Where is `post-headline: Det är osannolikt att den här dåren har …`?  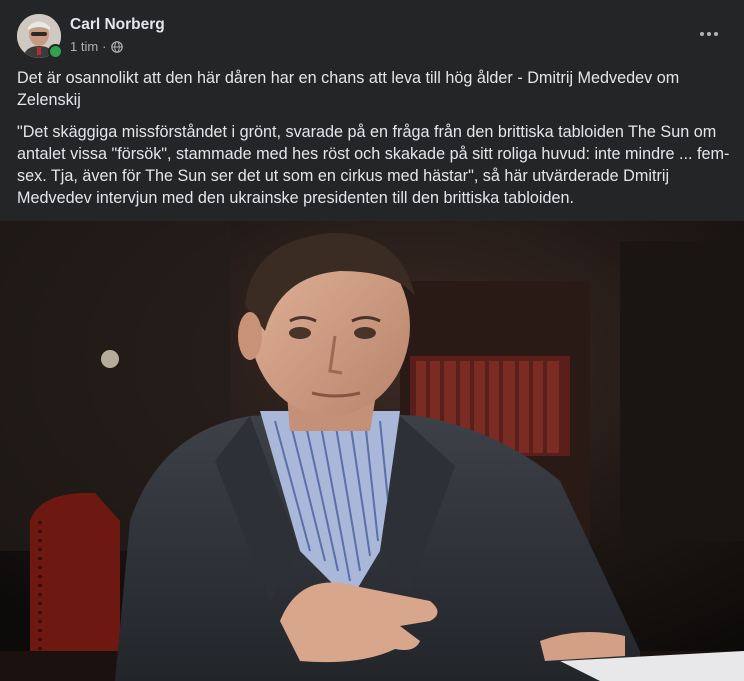
post-headline: Det är osannolikt att den här dåren har … is located at coordinates (348, 89).